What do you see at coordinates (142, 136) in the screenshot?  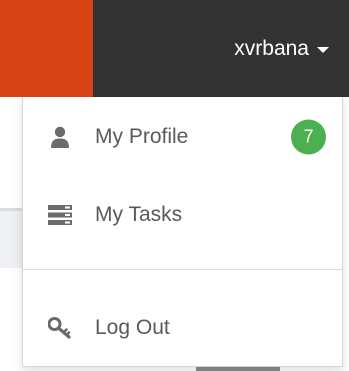 I see `menu-item-label: My Profile` at bounding box center [142, 136].